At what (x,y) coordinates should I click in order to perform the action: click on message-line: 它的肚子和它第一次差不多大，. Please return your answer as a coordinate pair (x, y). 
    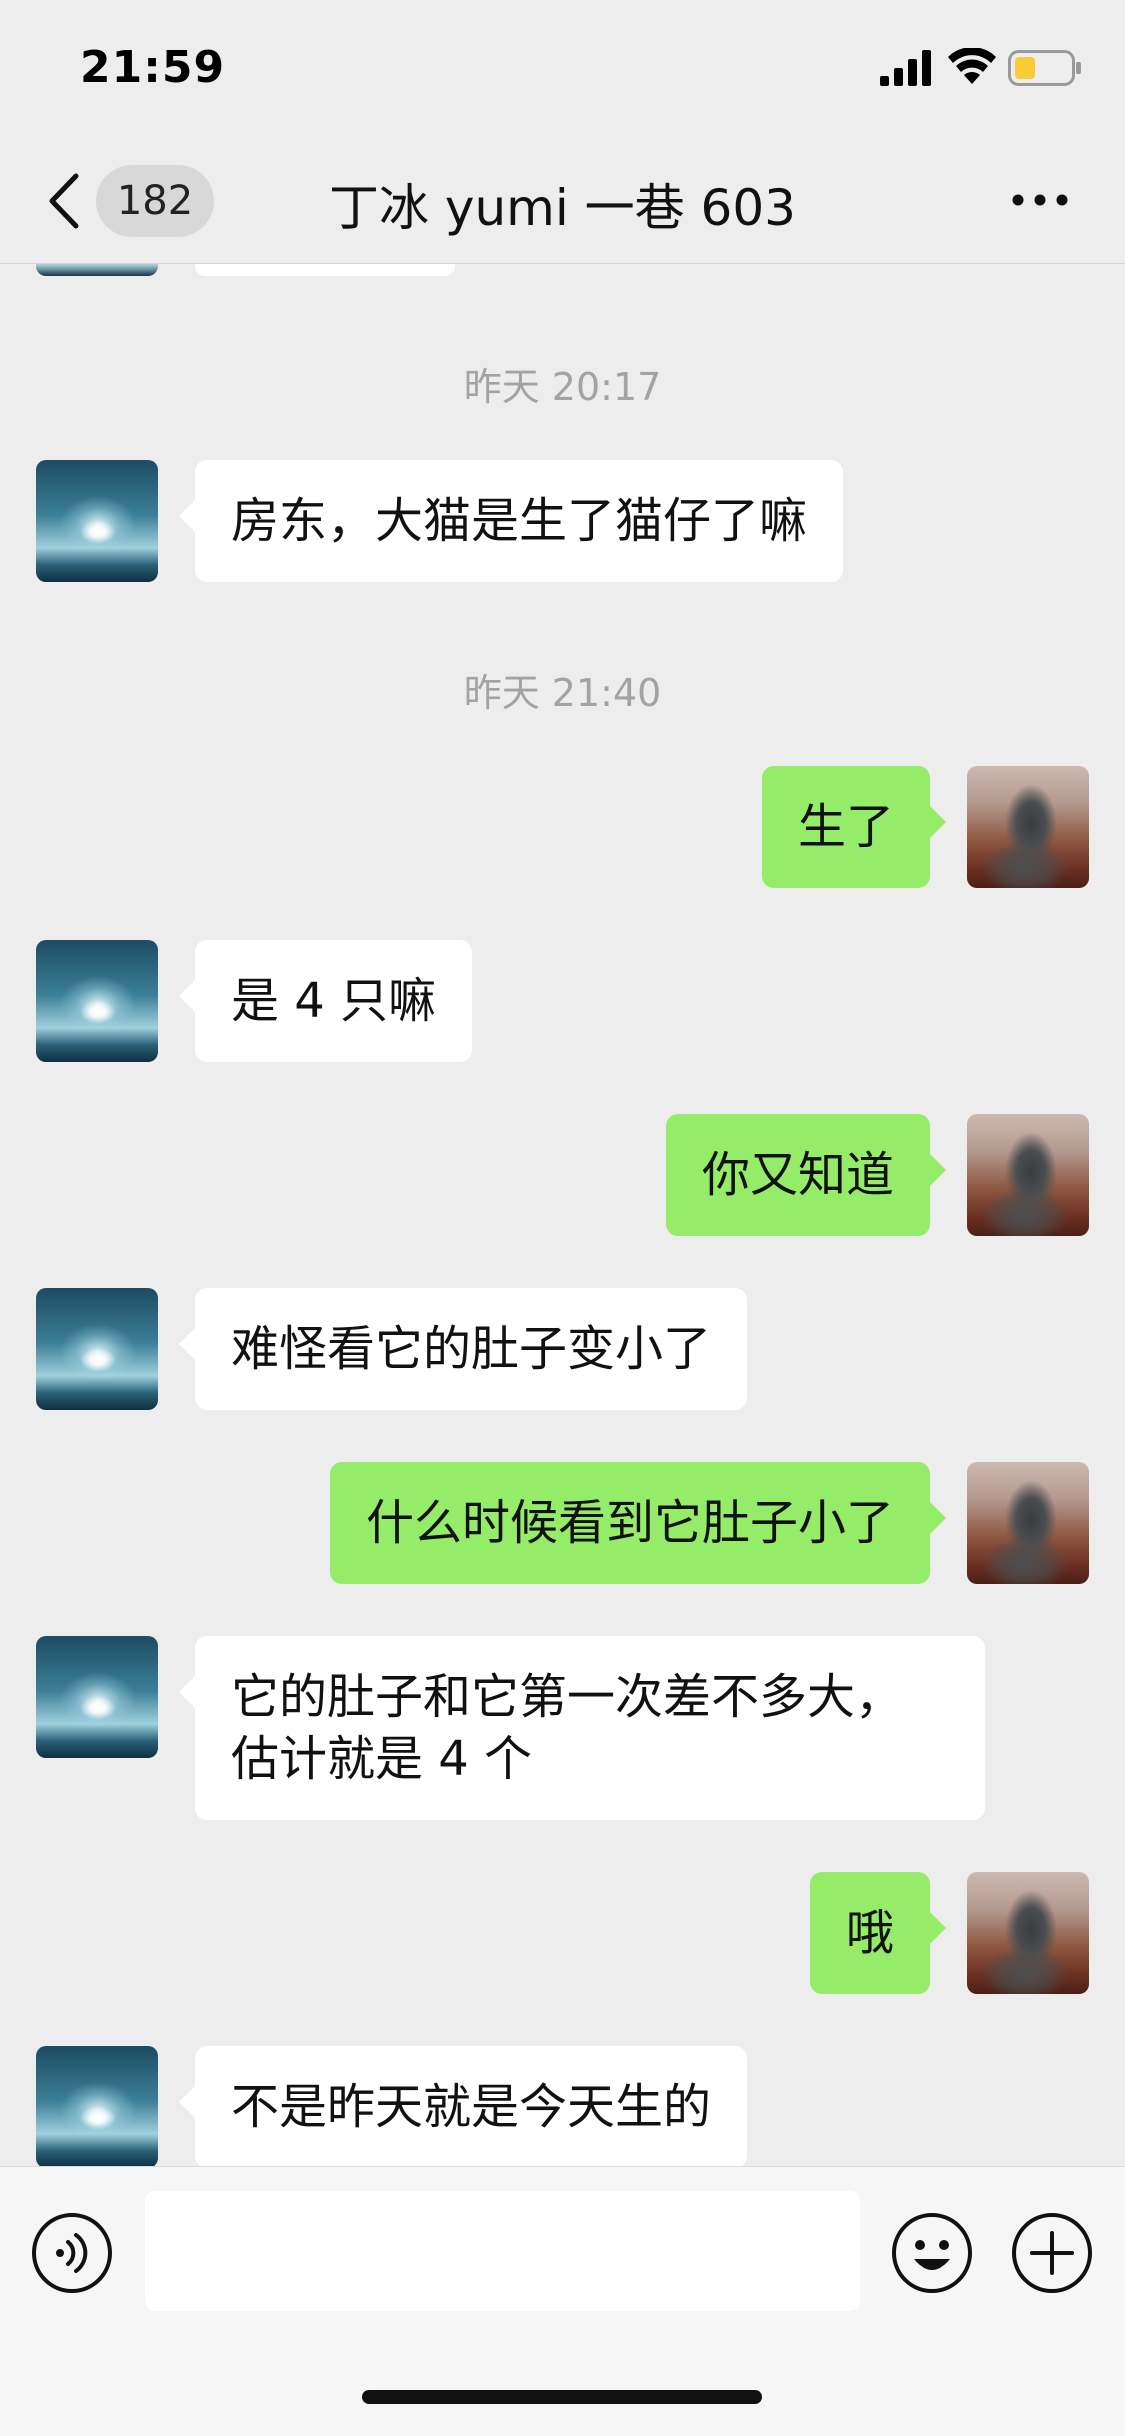
    Looking at the image, I should click on (567, 1697).